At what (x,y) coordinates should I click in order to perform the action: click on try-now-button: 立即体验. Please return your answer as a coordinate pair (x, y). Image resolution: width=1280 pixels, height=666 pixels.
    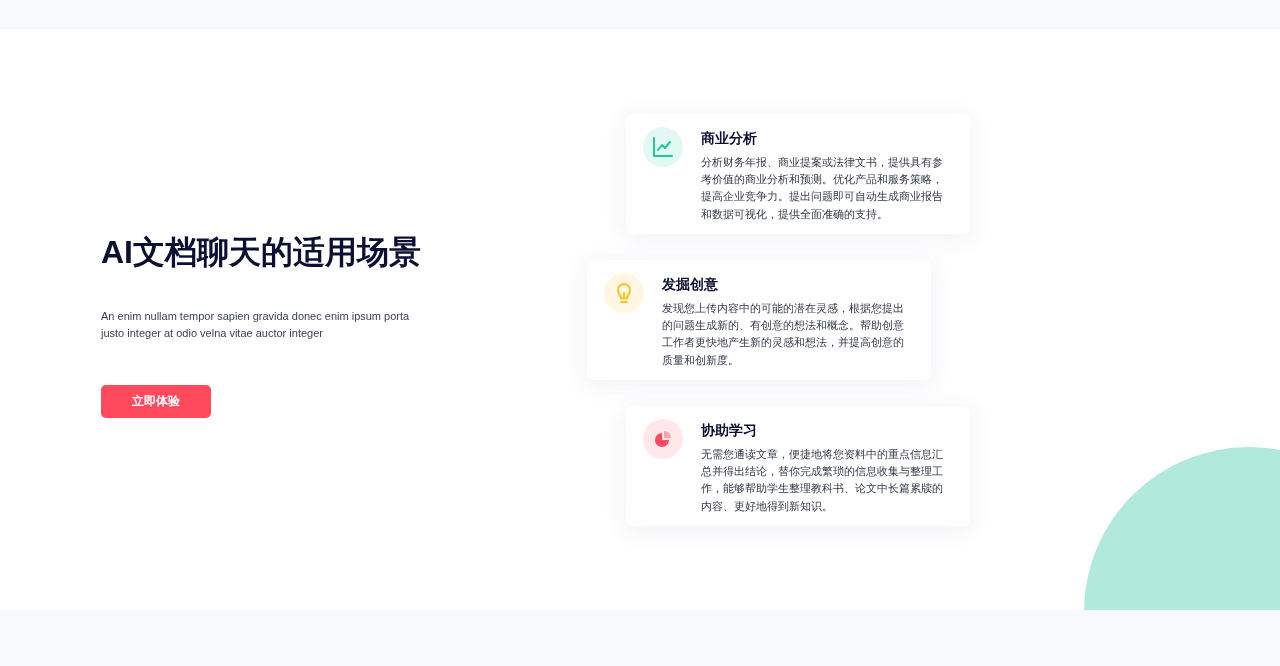
    Looking at the image, I should click on (156, 401).